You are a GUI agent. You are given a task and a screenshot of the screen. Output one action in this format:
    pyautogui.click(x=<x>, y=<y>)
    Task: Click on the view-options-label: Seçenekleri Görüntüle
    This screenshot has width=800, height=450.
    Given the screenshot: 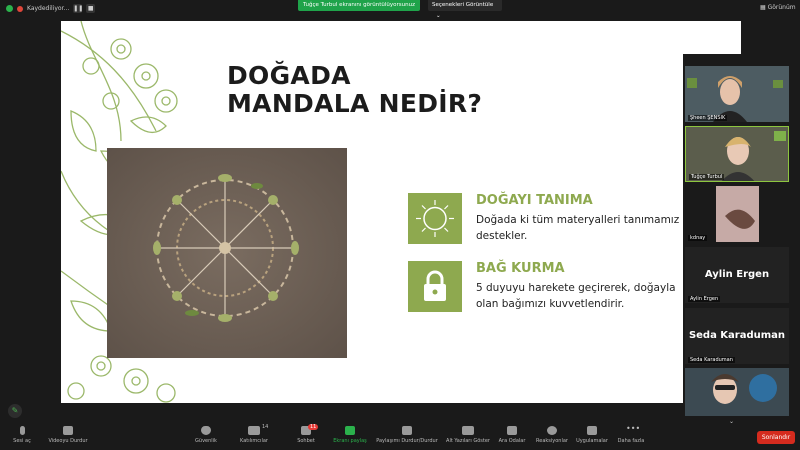 What is the action you would take?
    pyautogui.click(x=463, y=5)
    